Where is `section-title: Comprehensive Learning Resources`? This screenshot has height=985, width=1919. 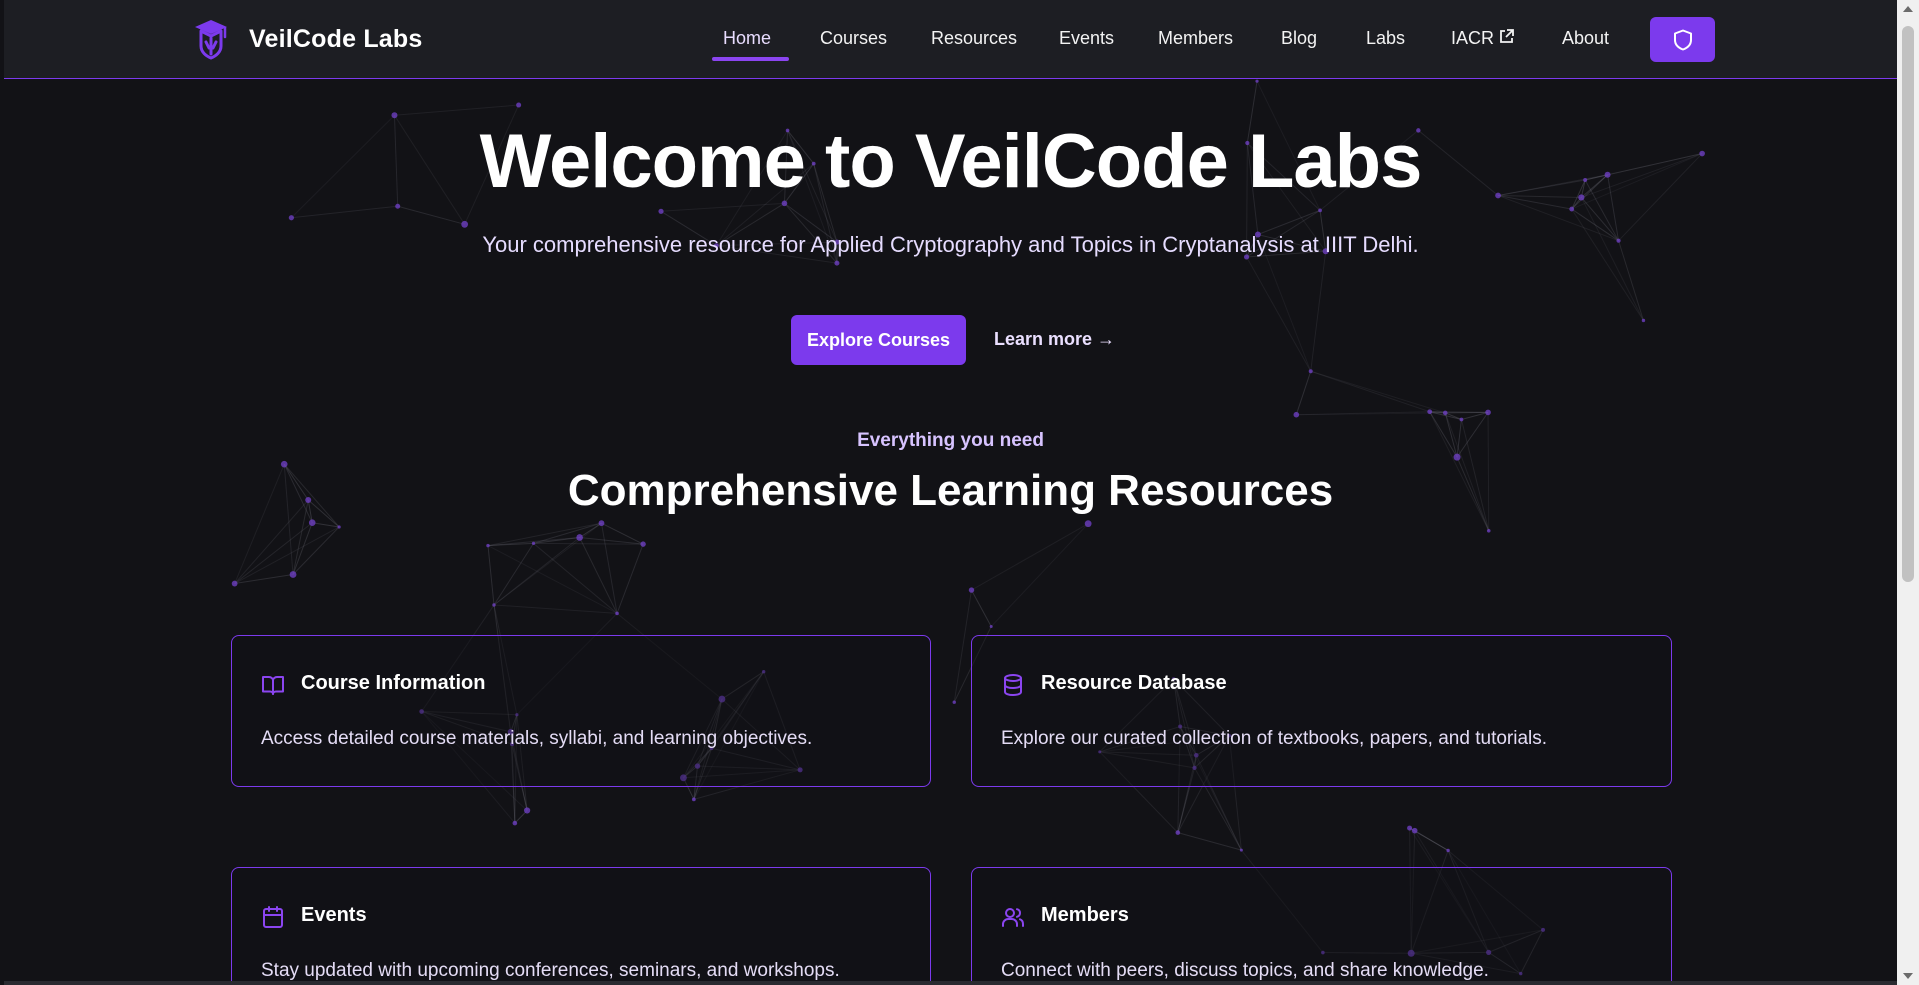
section-title: Comprehensive Learning Resources is located at coordinates (950, 490).